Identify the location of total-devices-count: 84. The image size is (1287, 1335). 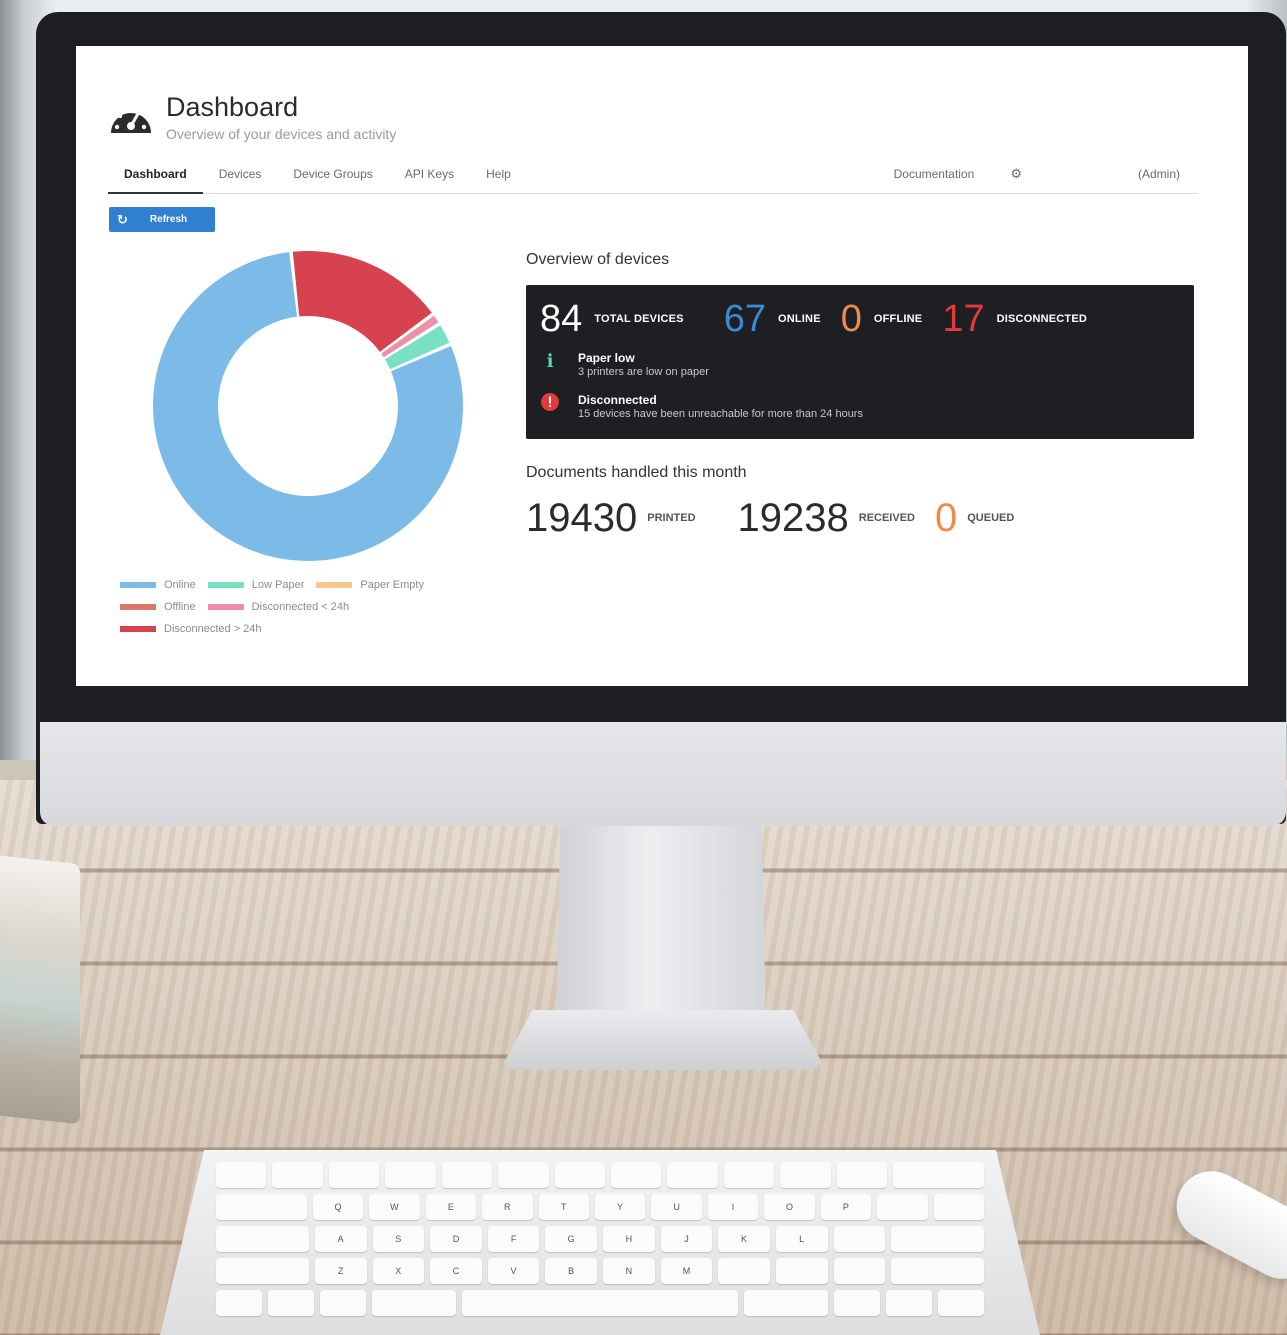
(561, 319).